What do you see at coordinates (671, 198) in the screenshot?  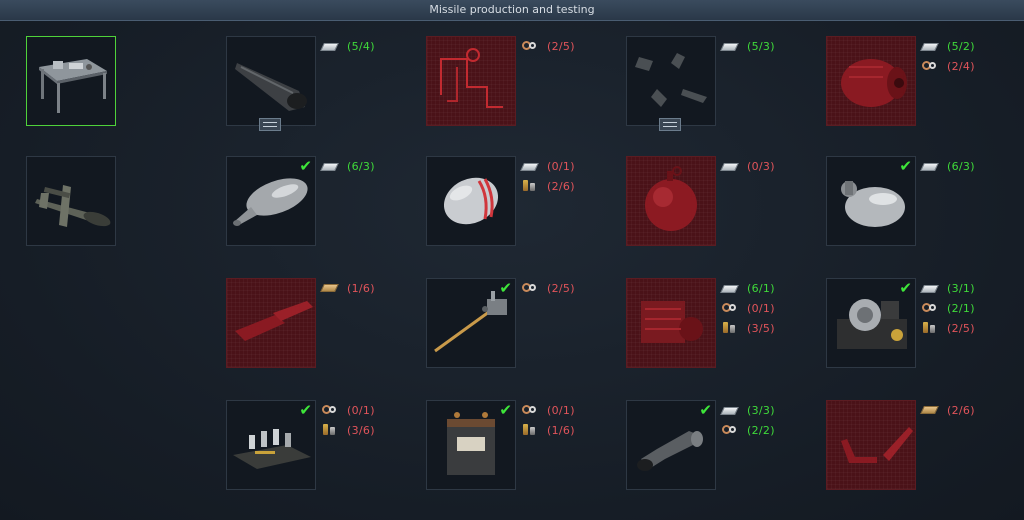 I see `pressure-sphere-part-icon` at bounding box center [671, 198].